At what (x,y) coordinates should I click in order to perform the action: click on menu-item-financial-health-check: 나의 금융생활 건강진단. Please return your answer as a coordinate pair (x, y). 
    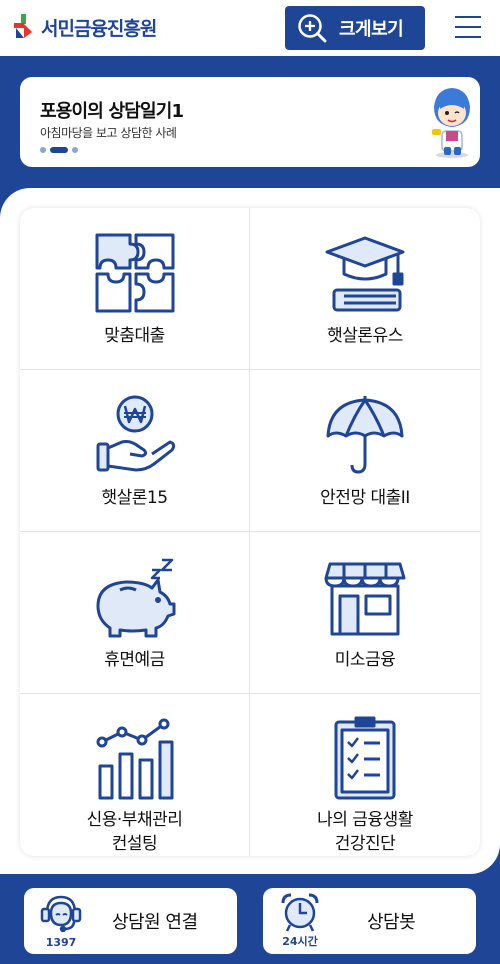
    Looking at the image, I should click on (365, 775).